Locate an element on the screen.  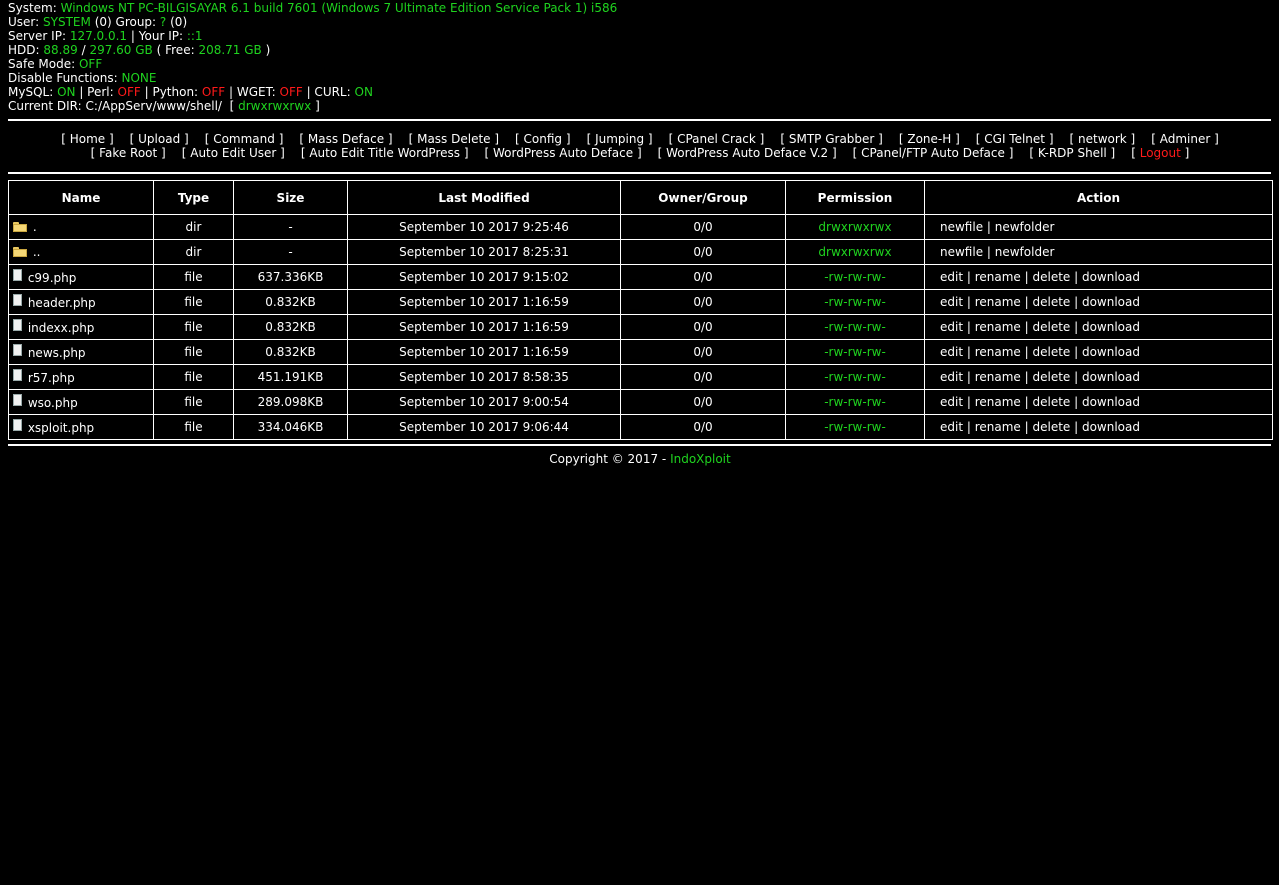
file-name-link: . is located at coordinates (35, 227).